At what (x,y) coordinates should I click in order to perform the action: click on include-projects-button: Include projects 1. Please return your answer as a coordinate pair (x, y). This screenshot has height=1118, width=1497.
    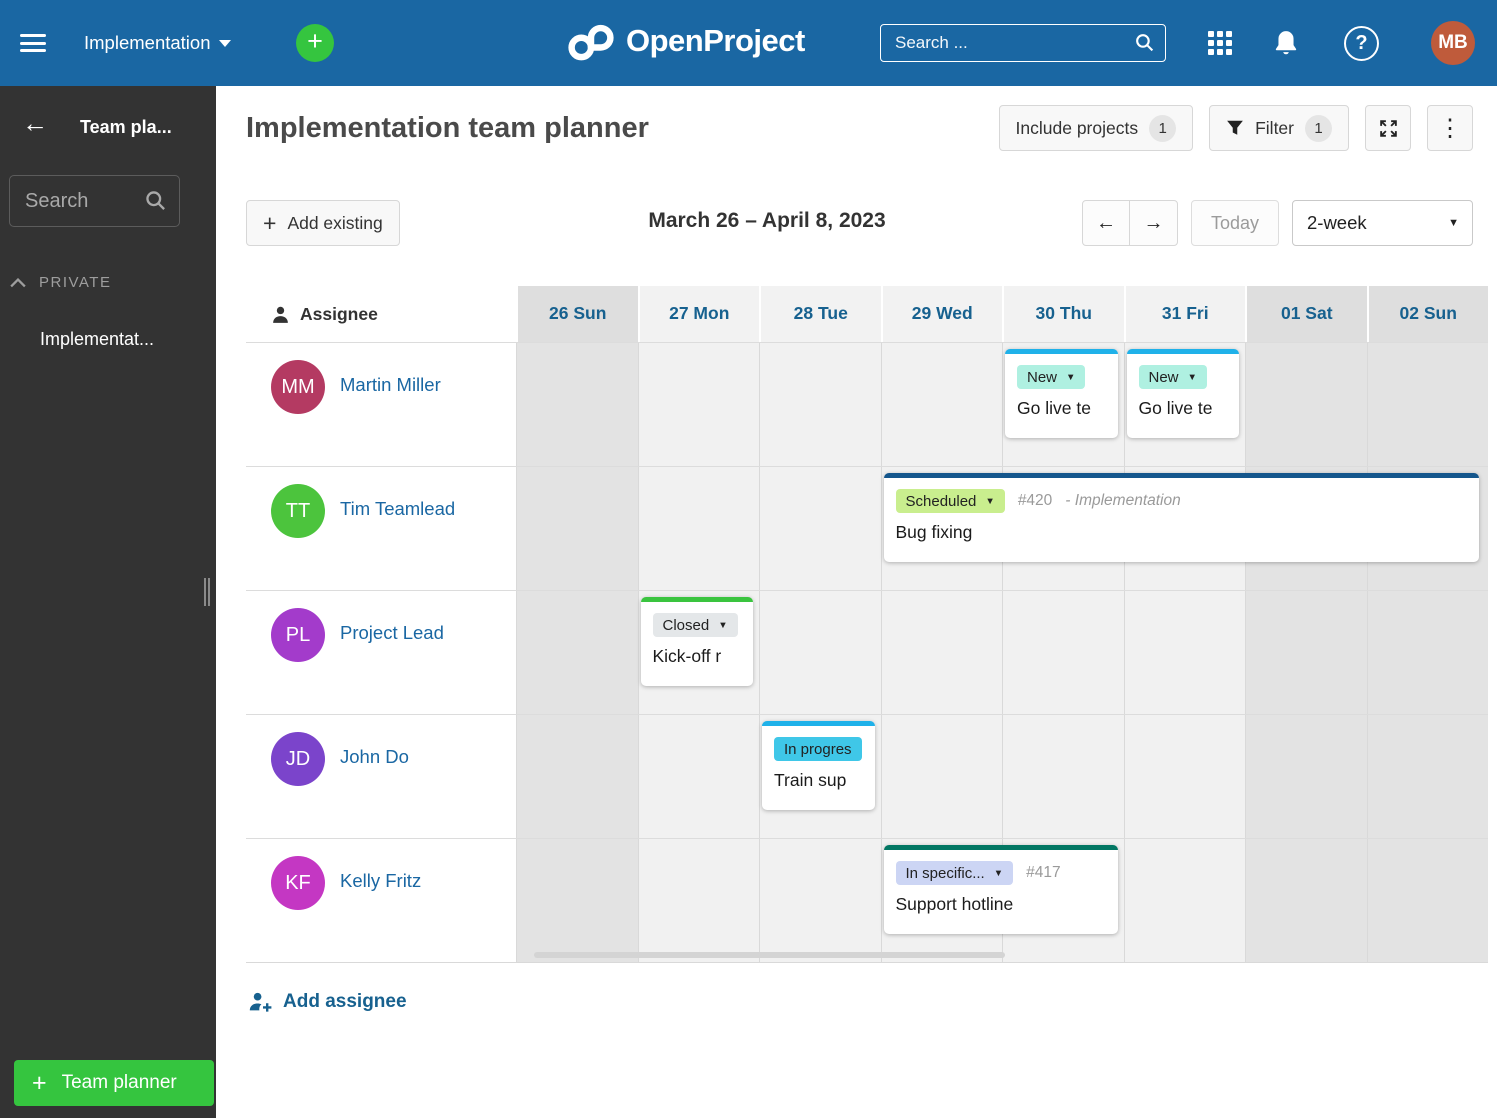
    Looking at the image, I should click on (1096, 128).